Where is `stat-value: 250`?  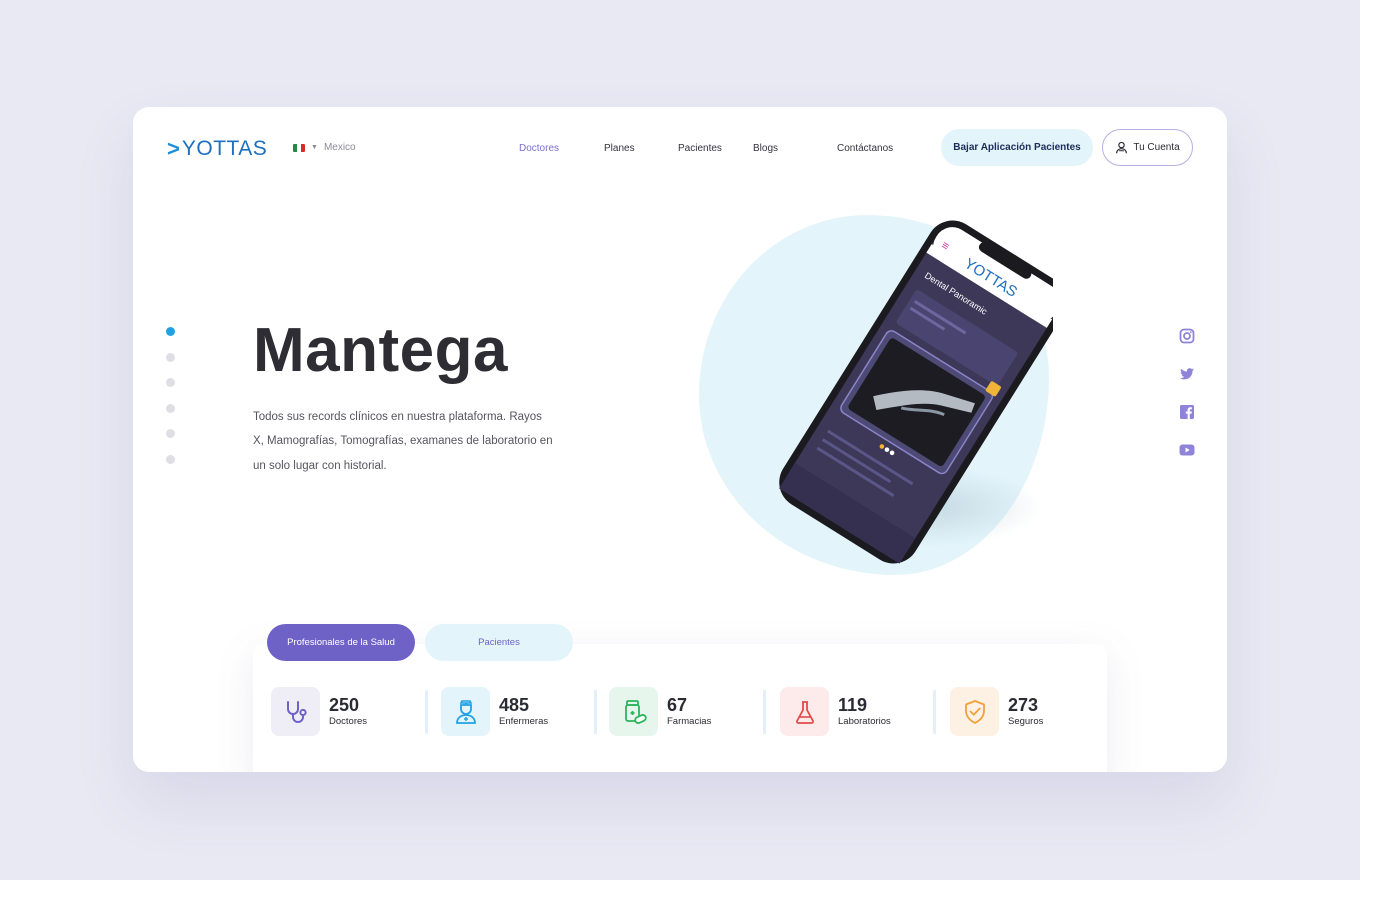
stat-value: 250 is located at coordinates (344, 705).